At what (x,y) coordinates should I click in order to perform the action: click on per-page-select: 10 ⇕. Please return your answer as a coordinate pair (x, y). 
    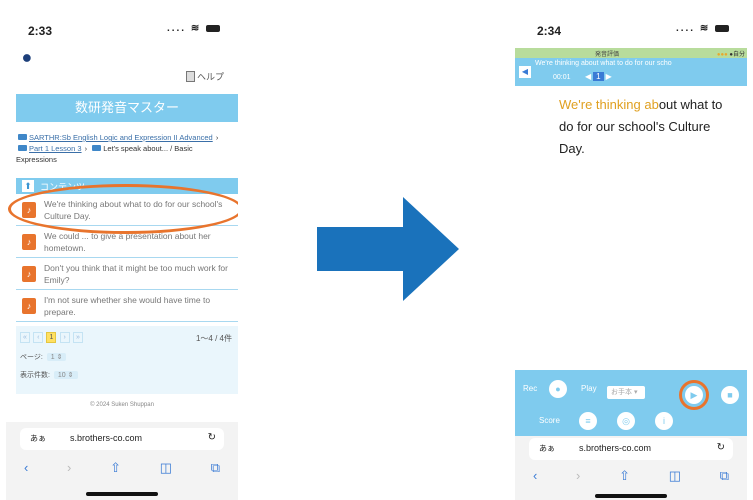
    Looking at the image, I should click on (65, 375).